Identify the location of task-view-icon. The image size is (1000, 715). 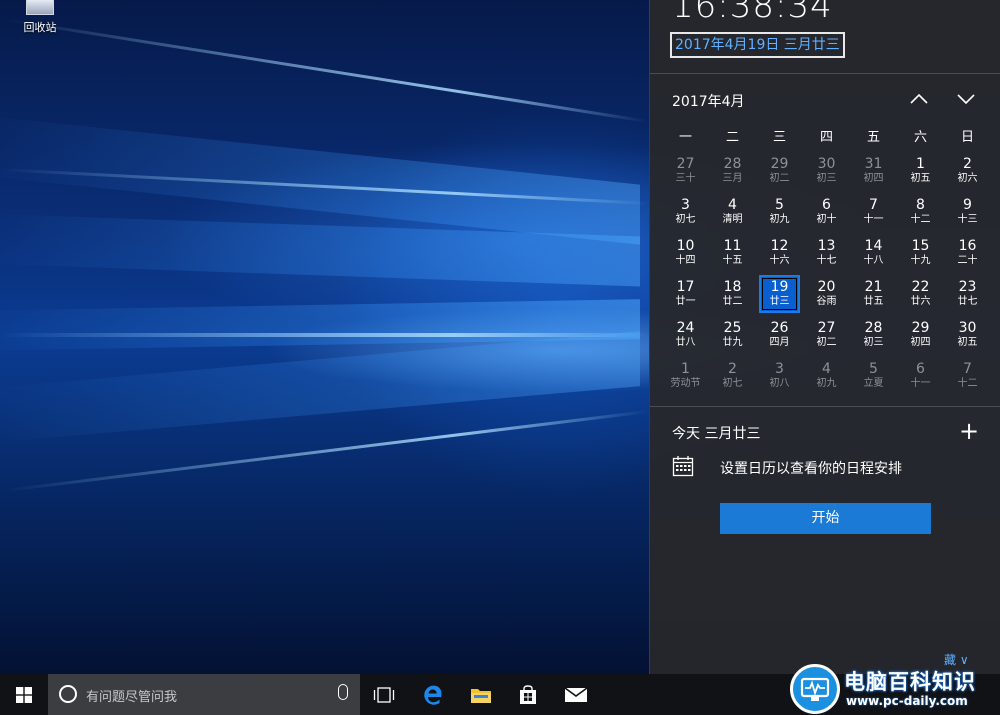
(384, 694).